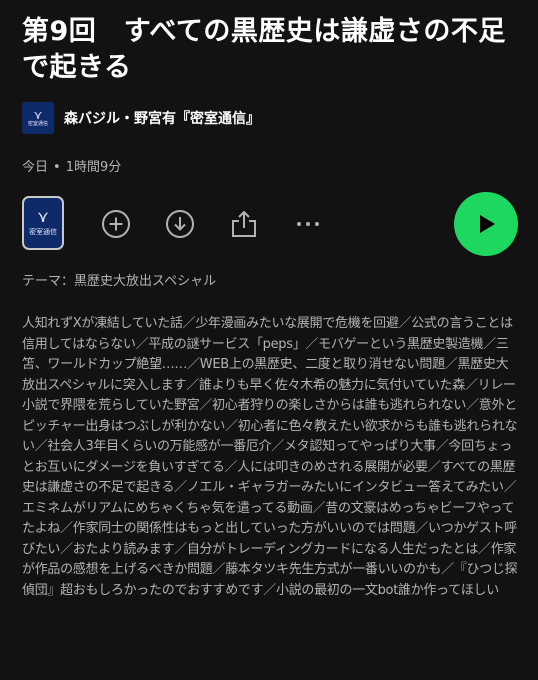  What do you see at coordinates (43, 232) in the screenshot?
I see `episode-cover-text: 密室通信` at bounding box center [43, 232].